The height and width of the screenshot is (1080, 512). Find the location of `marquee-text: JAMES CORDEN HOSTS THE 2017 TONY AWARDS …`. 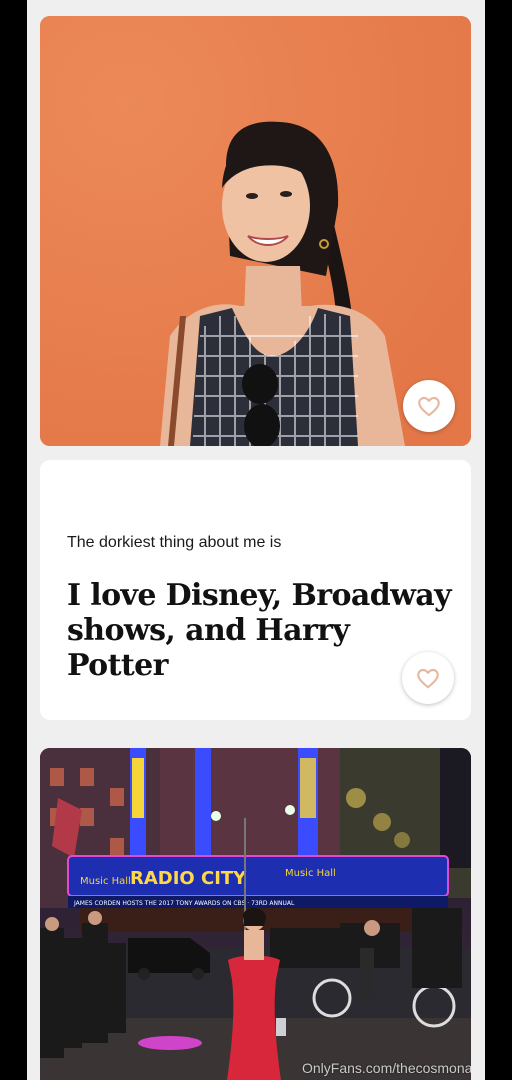

marquee-text: JAMES CORDEN HOSTS THE 2017 TONY AWARDS … is located at coordinates (184, 903).